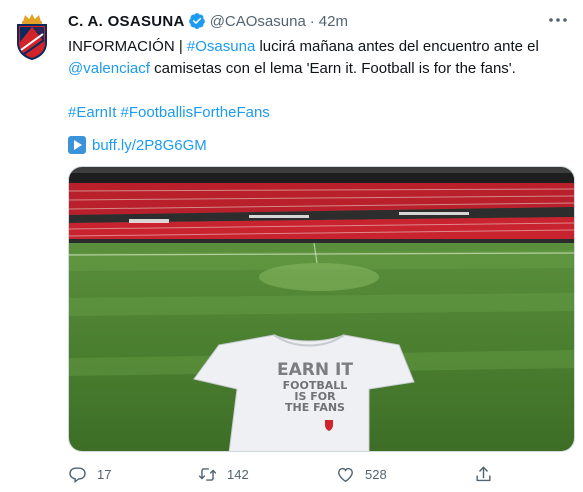 This screenshot has width=583, height=492. I want to click on shirt-text-line-1: EARN IT, so click(315, 370).